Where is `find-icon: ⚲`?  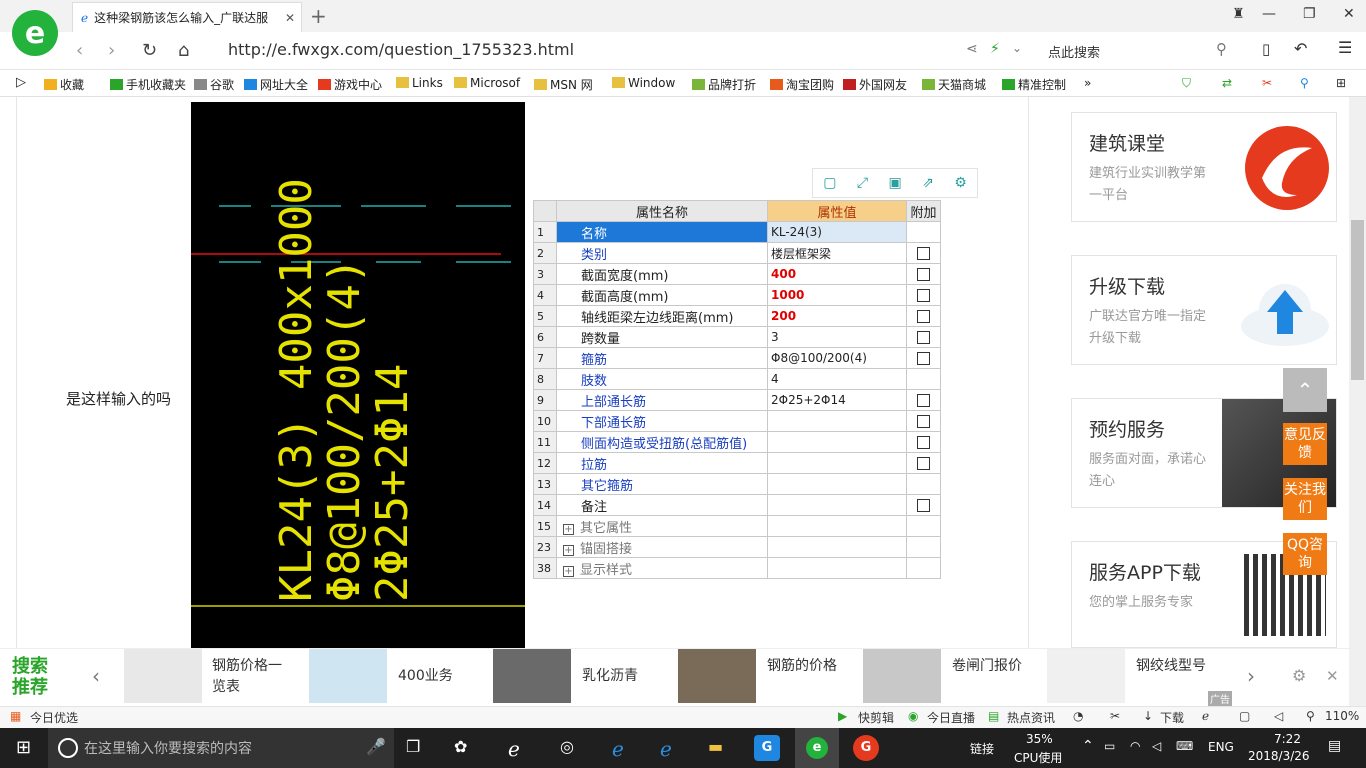
find-icon: ⚲ is located at coordinates (1304, 83).